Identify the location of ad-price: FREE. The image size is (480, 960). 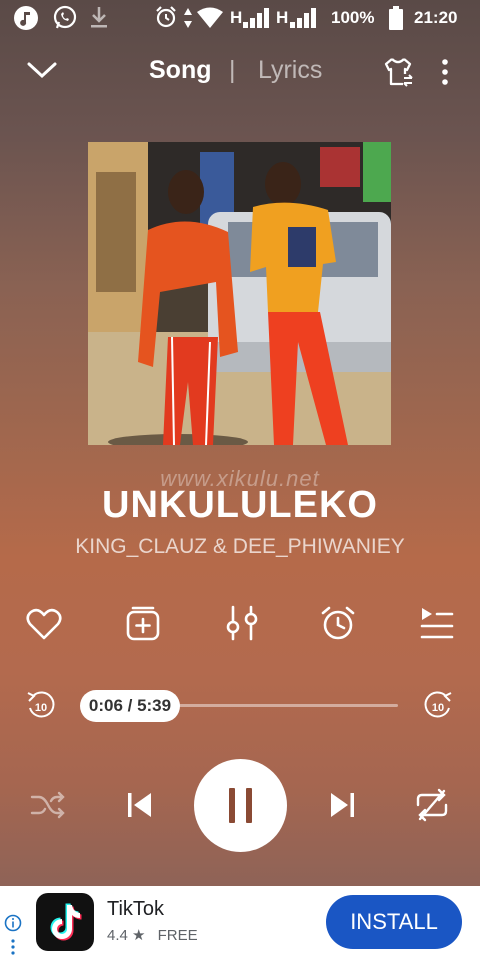
(177, 935).